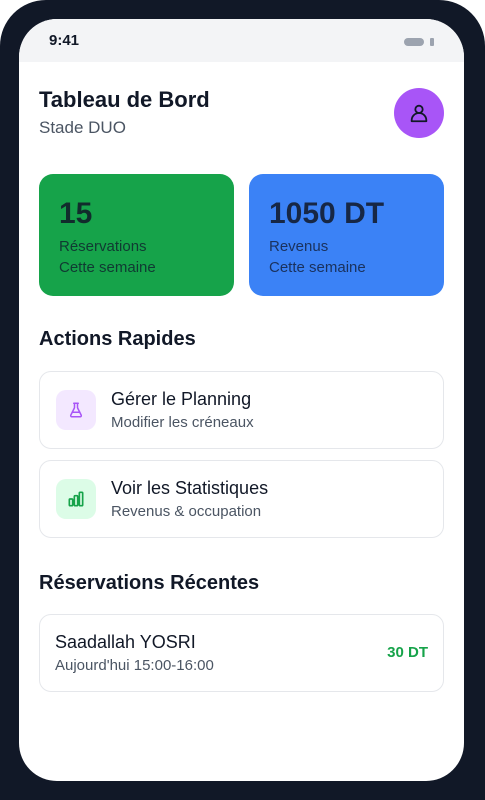 This screenshot has width=485, height=800. What do you see at coordinates (182, 422) in the screenshot?
I see `manage-planning-subtitle: Modifier les créneaux` at bounding box center [182, 422].